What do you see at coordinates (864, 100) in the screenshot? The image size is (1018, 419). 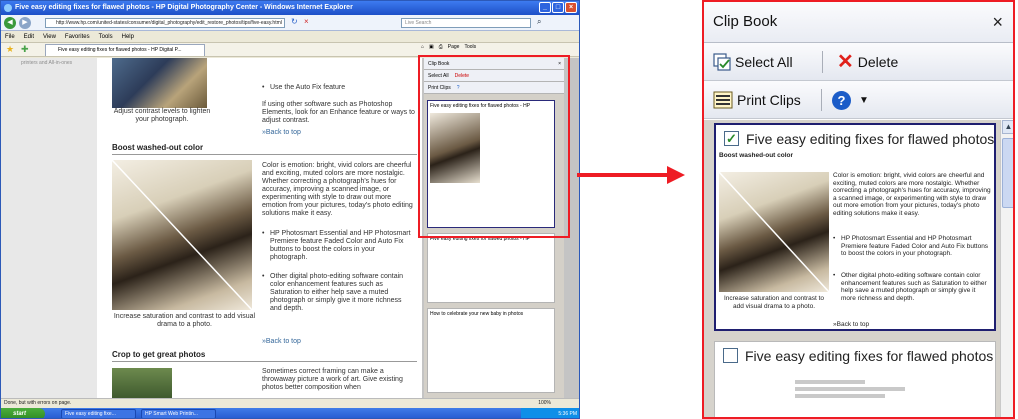 I see `chevron-down-icon: ▼` at bounding box center [864, 100].